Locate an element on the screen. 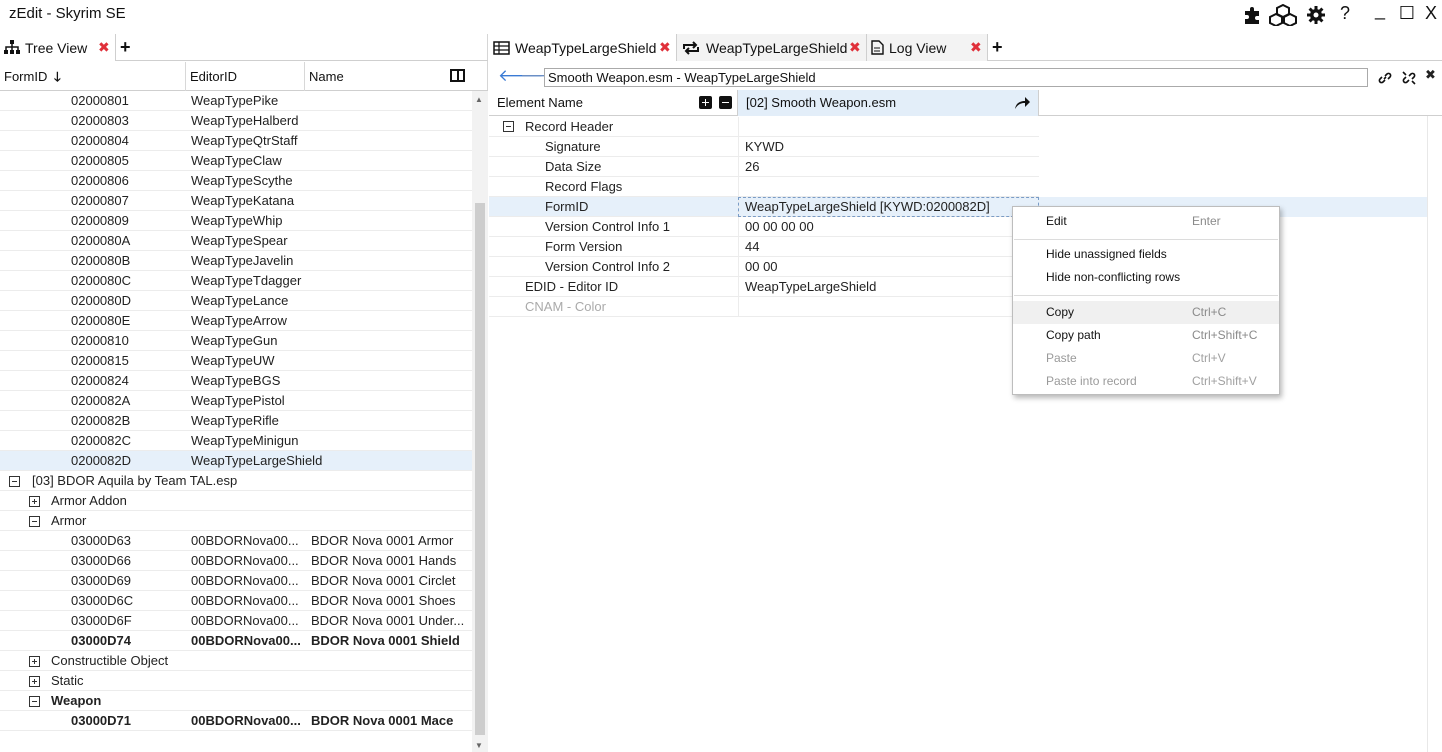  link-icon is located at coordinates (1385, 78).